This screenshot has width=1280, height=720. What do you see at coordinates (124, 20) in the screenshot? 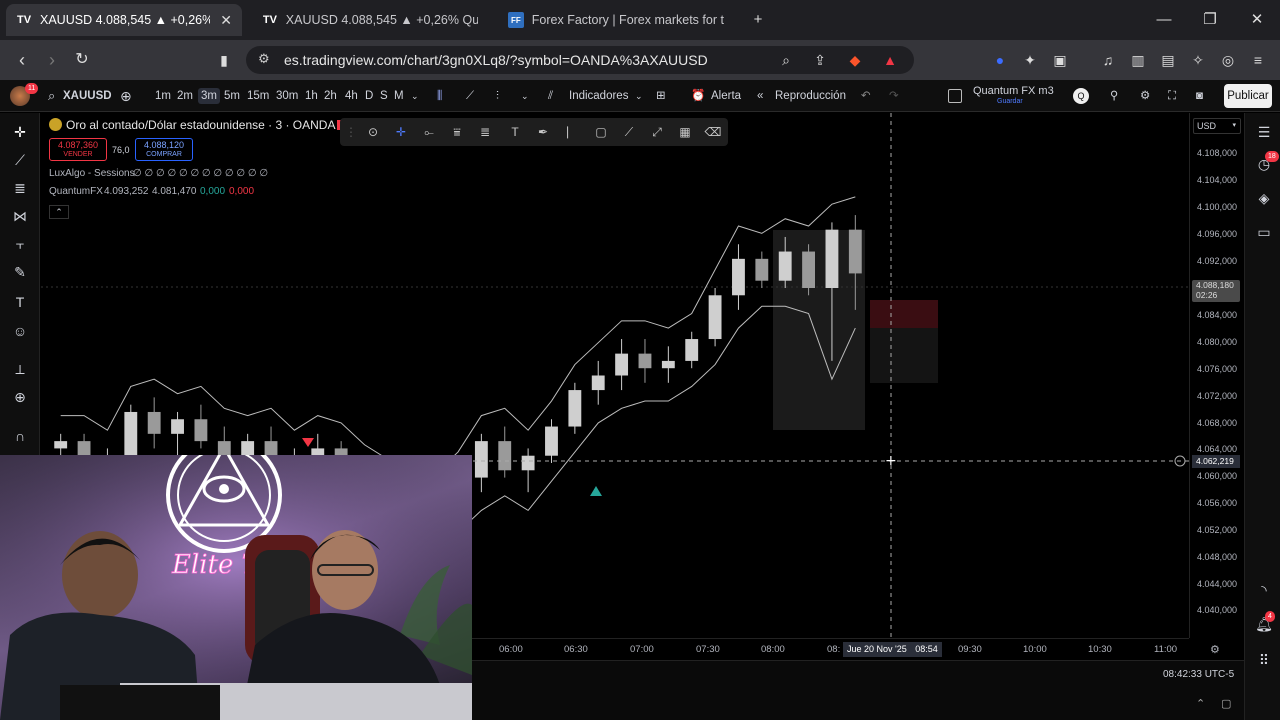
I see `browser-tab-1: TV XAUUSD 4.088,545 ▲ +0,26% Q ✕` at bounding box center [124, 20].